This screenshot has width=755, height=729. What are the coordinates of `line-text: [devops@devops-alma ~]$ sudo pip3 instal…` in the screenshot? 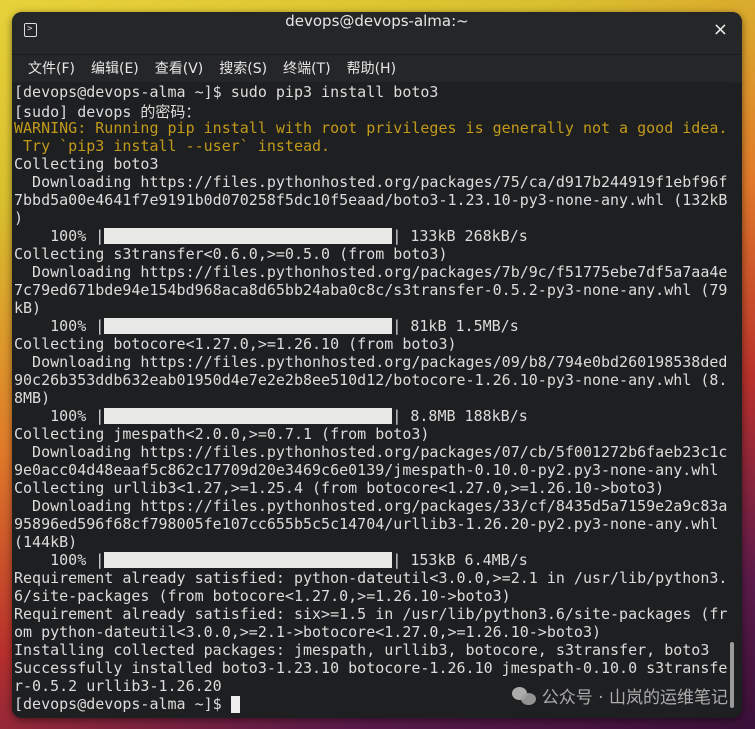 It's located at (226, 92).